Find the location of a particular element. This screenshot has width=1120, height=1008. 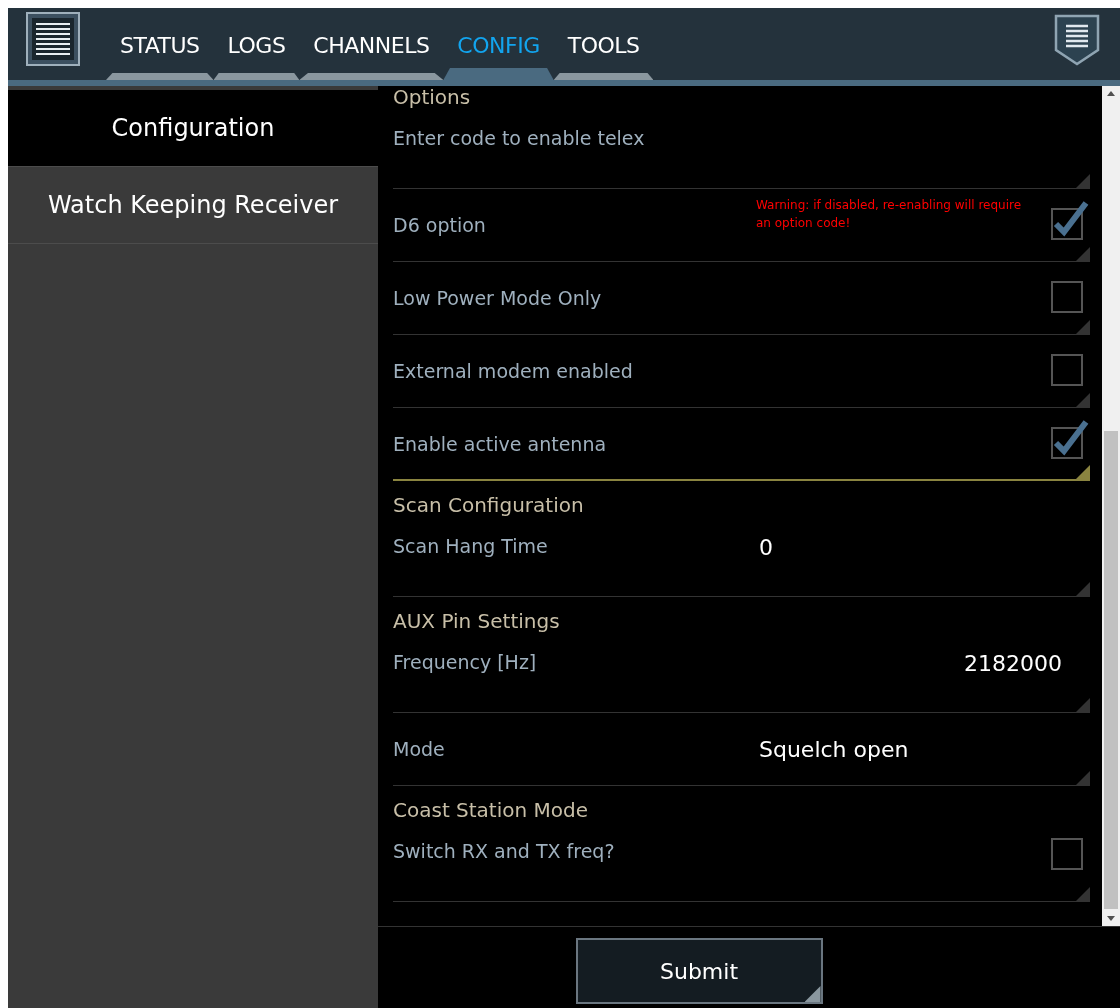

input-field: 2182000 is located at coordinates (1013, 663).